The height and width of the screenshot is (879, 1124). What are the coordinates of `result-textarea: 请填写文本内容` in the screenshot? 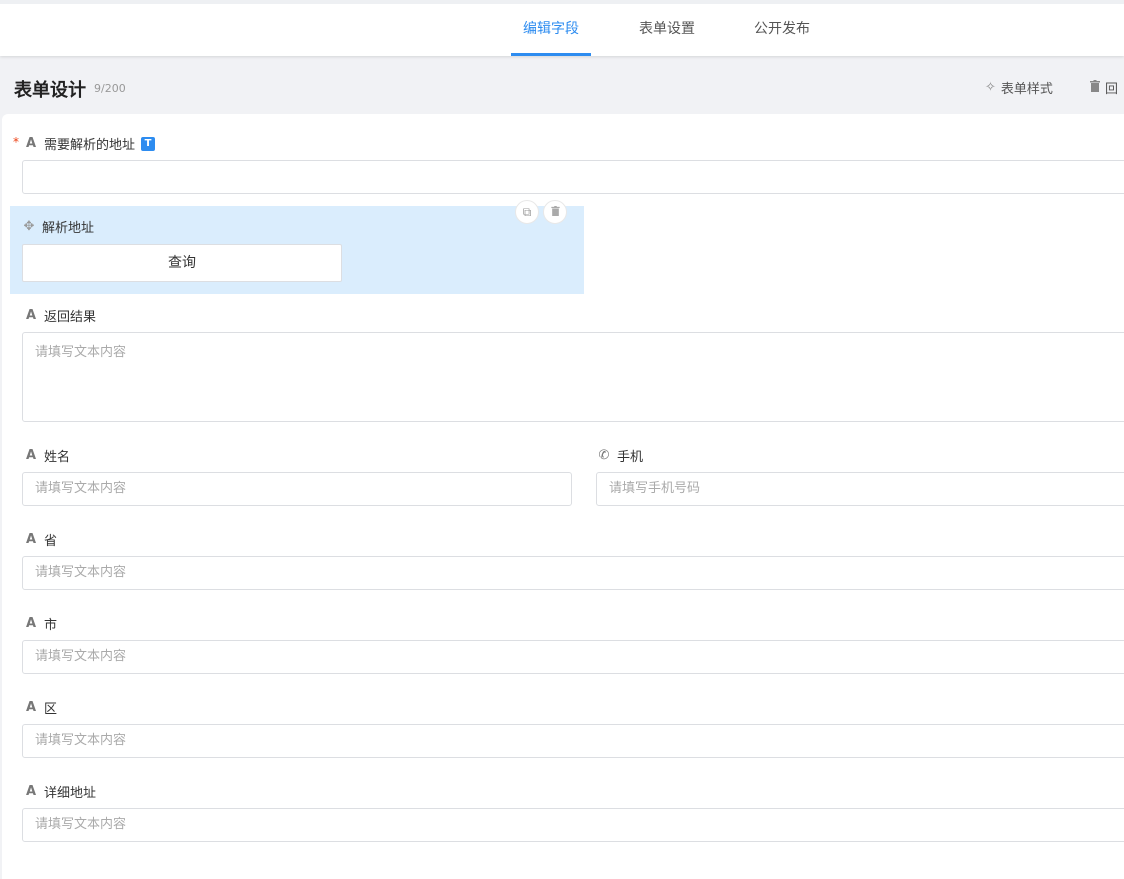 It's located at (573, 377).